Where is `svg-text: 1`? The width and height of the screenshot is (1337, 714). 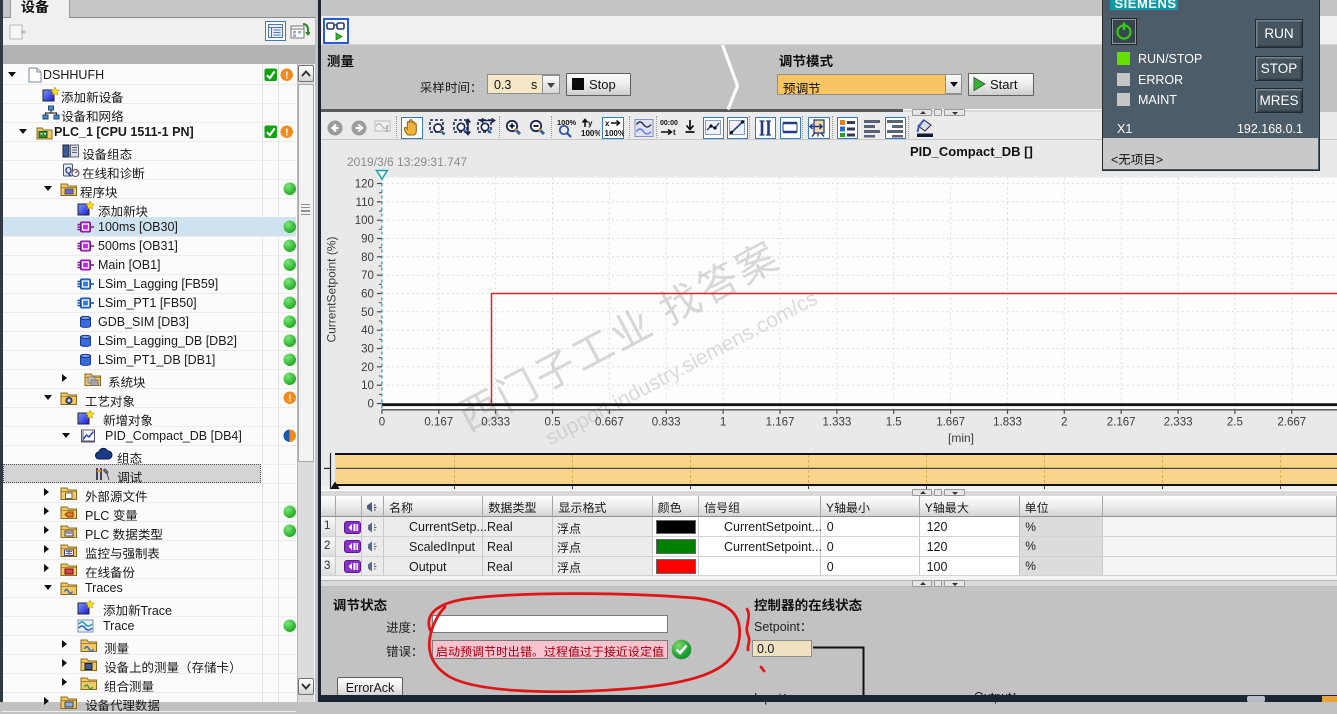
svg-text: 1 is located at coordinates (723, 422).